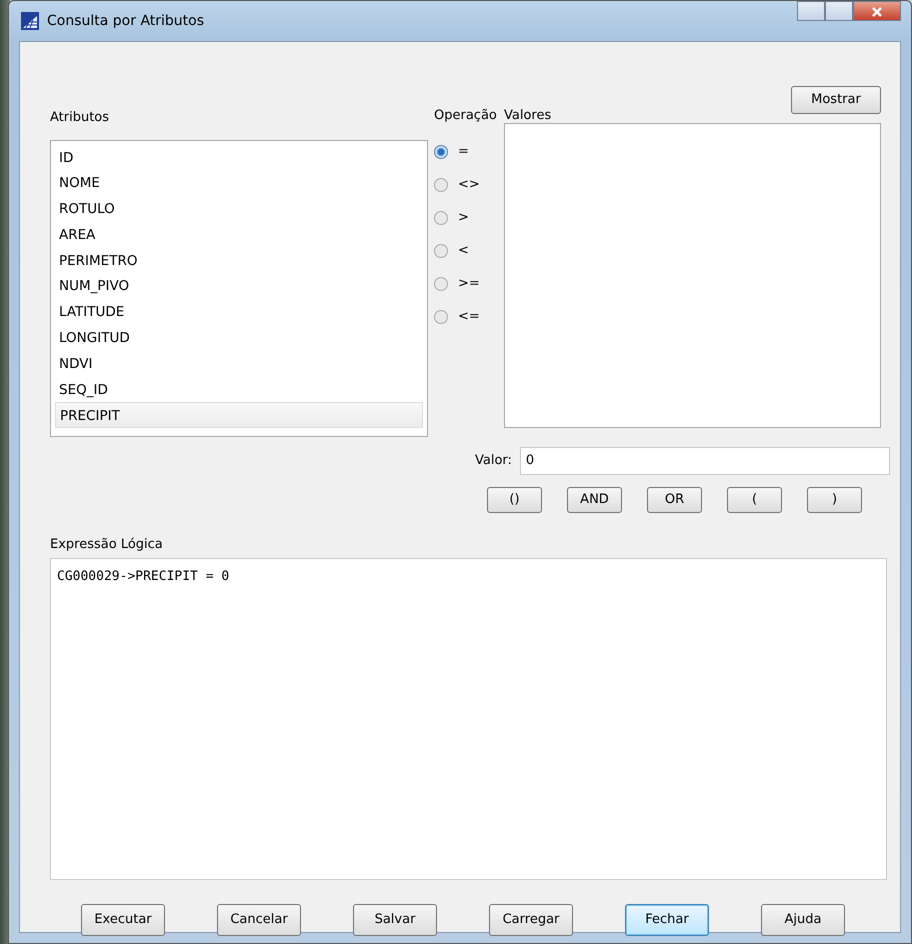  I want to click on dialog-button: Fechar, so click(667, 920).